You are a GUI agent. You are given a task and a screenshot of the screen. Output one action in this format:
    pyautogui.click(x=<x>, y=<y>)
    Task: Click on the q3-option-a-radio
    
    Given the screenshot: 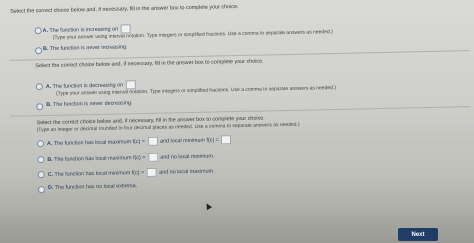 What is the action you would take?
    pyautogui.click(x=40, y=144)
    